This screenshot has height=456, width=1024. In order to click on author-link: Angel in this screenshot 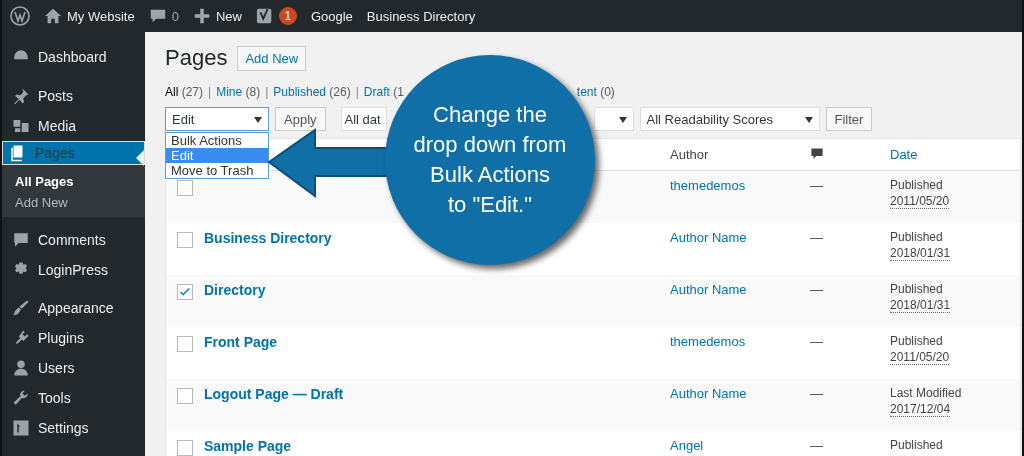, I will do `click(687, 445)`.